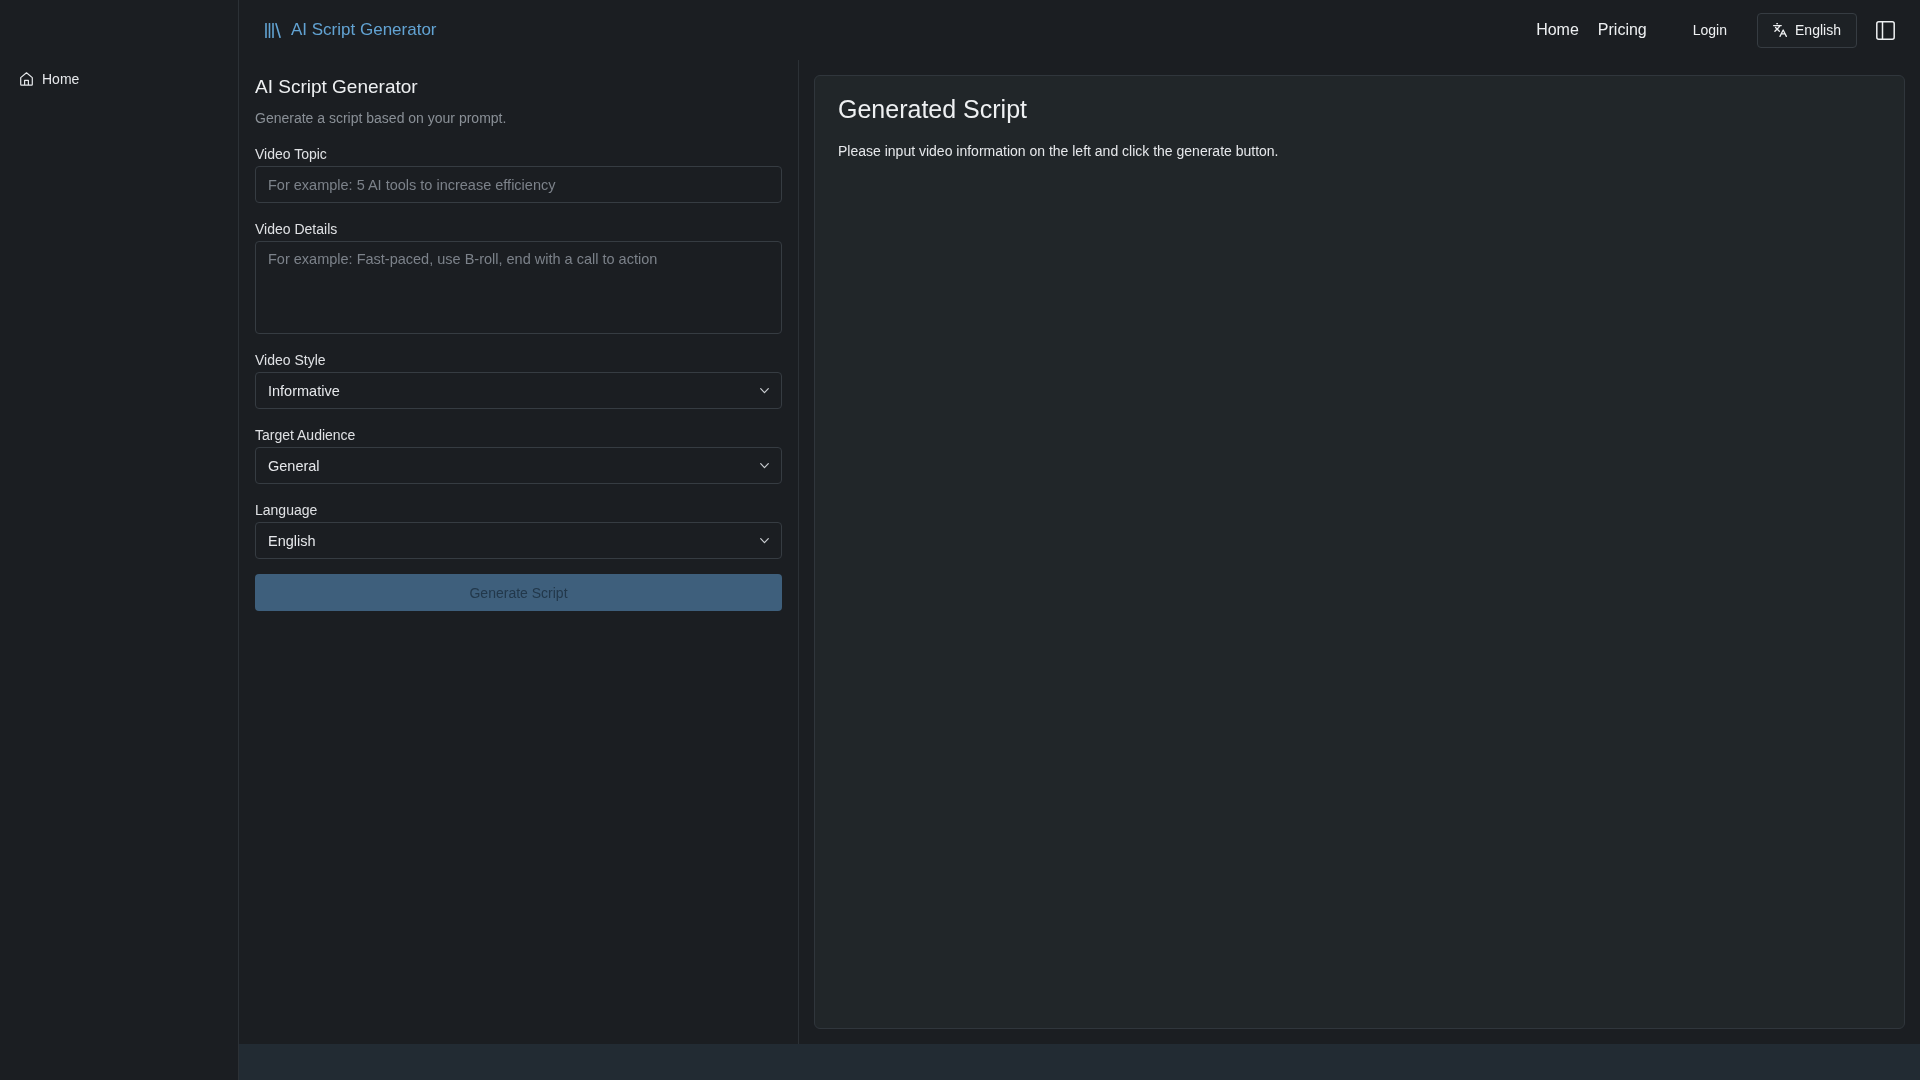  Describe the element at coordinates (26, 79) in the screenshot. I see `home-icon` at that location.